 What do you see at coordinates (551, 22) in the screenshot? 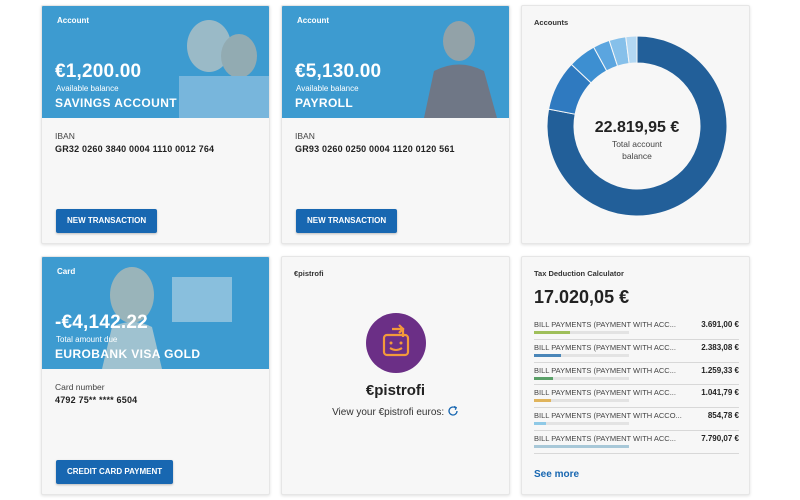
I see `accounts-title: Accounts` at bounding box center [551, 22].